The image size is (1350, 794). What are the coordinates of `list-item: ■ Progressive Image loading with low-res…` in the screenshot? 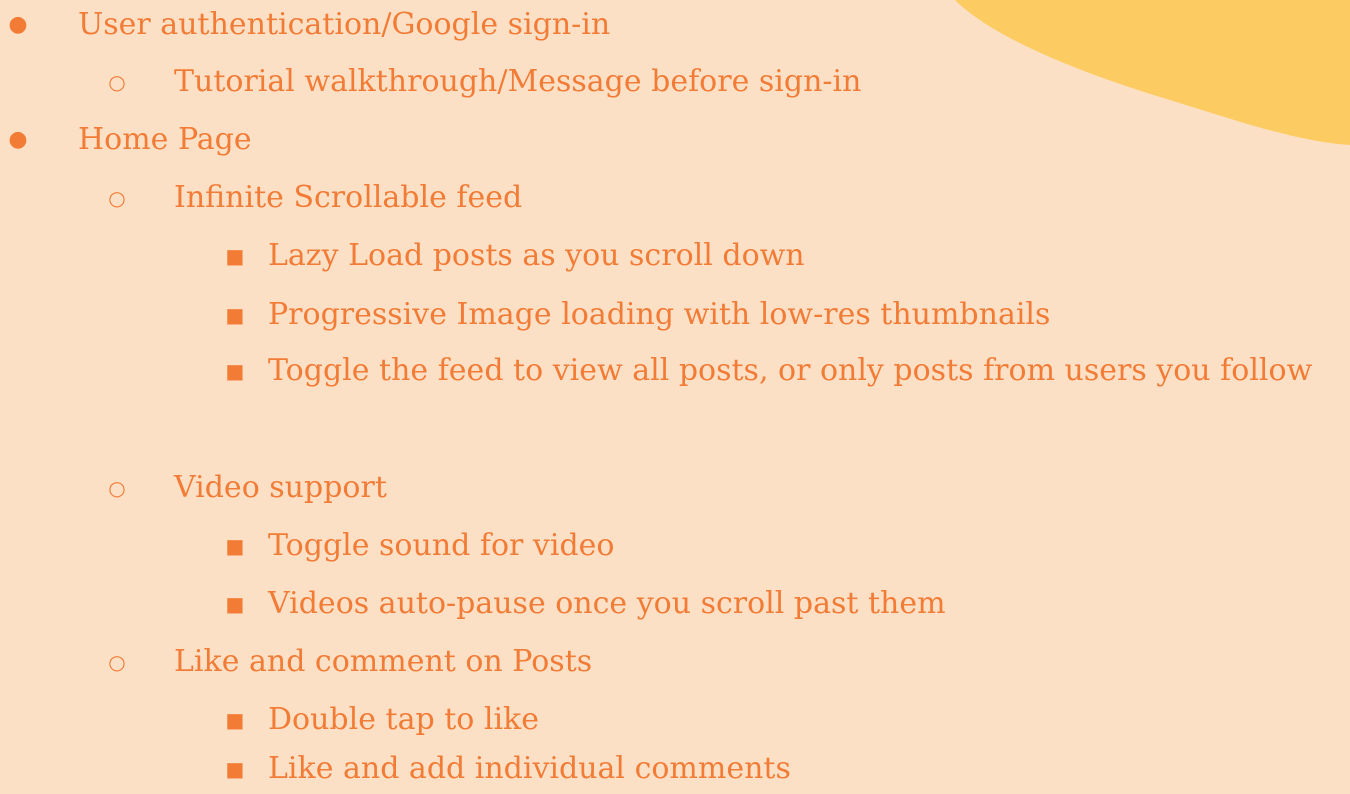 It's located at (675, 315).